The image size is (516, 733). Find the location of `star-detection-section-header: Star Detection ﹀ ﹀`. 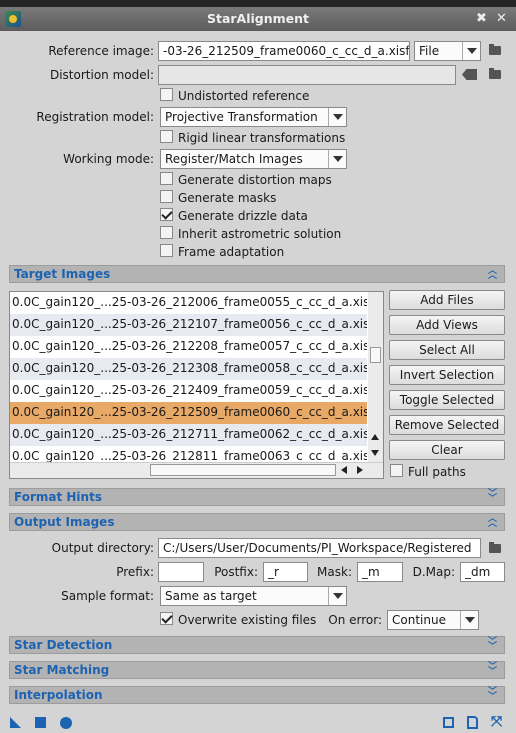

star-detection-section-header: Star Detection ﹀ ﹀ is located at coordinates (257, 645).